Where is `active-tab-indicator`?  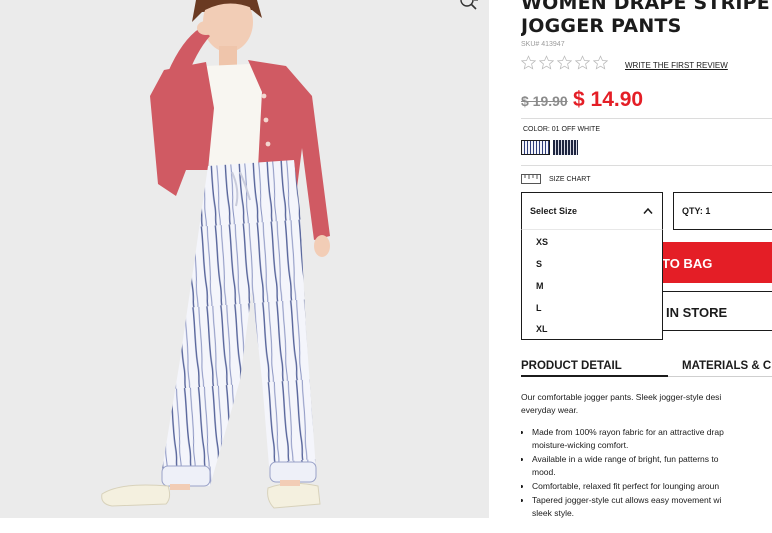 active-tab-indicator is located at coordinates (594, 376).